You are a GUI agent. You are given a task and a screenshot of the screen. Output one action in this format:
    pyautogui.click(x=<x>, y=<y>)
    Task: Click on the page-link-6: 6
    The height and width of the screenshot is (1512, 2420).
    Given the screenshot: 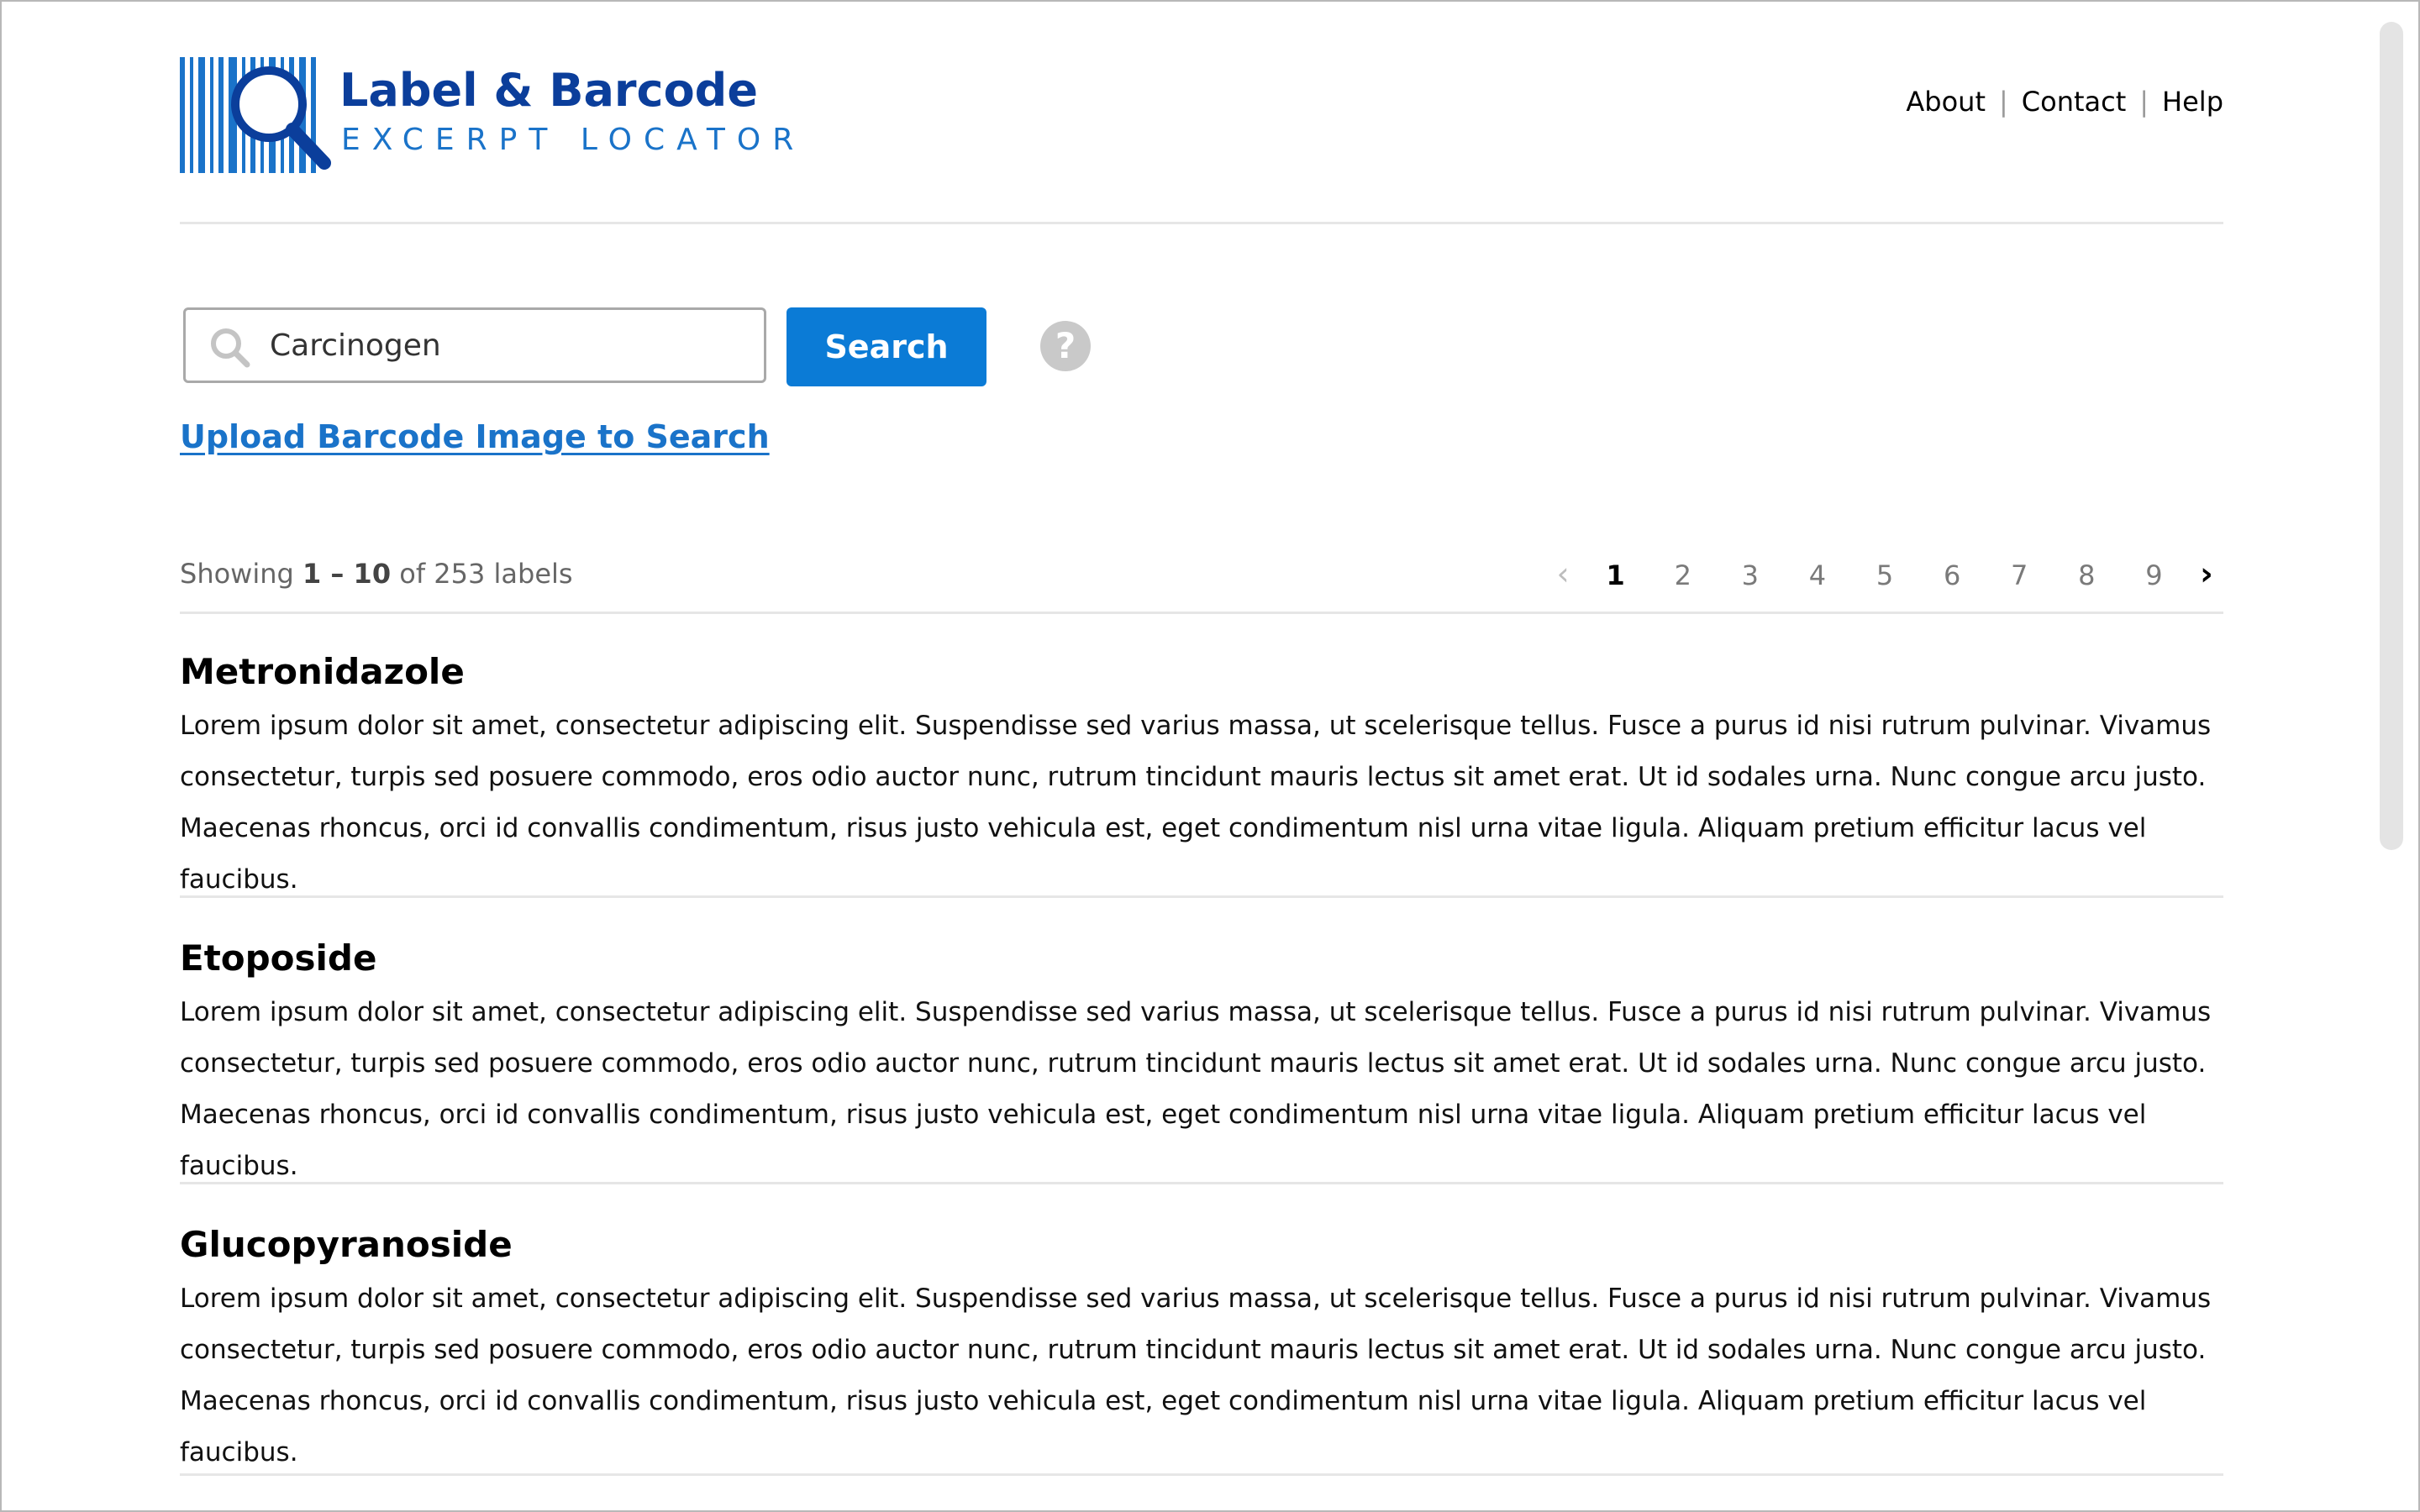 What is the action you would take?
    pyautogui.click(x=1952, y=575)
    